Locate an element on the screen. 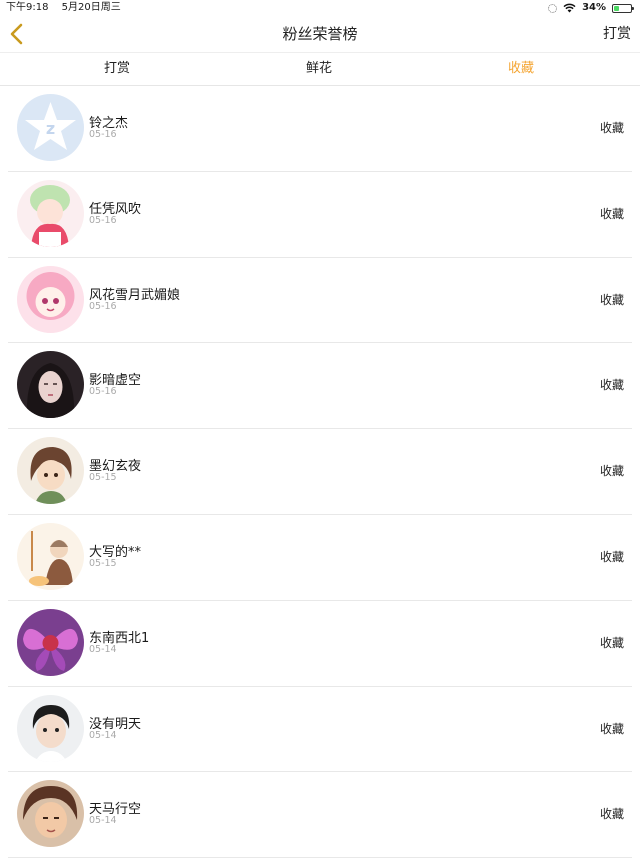 The image size is (640, 858). status-right: 34% is located at coordinates (591, 8).